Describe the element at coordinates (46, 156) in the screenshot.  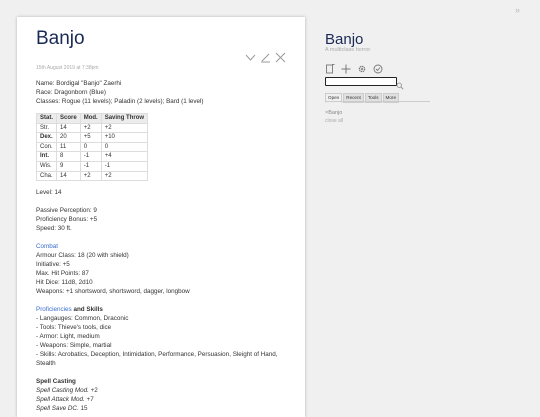
I see `table-cell: Int.` at that location.